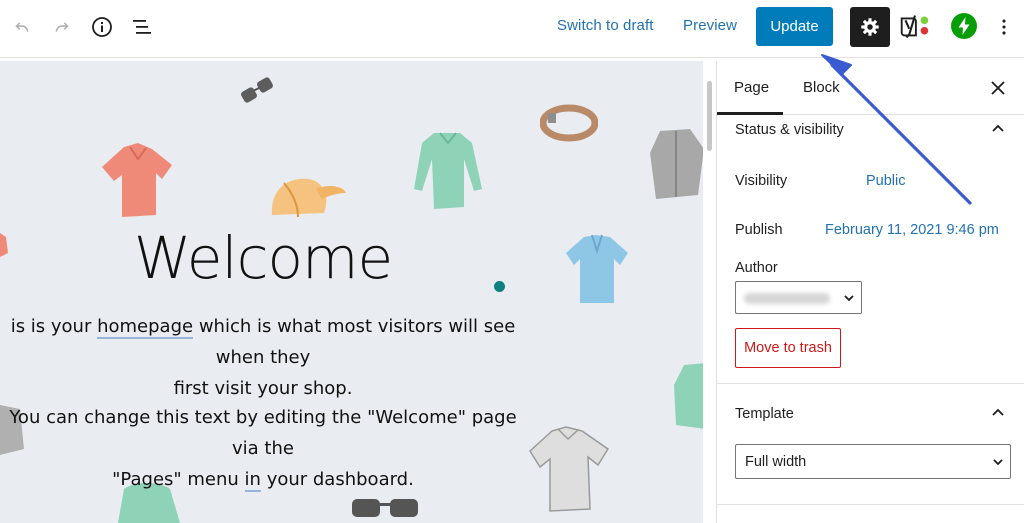  Describe the element at coordinates (709, 292) in the screenshot. I see `canvas-scrollbar` at that location.